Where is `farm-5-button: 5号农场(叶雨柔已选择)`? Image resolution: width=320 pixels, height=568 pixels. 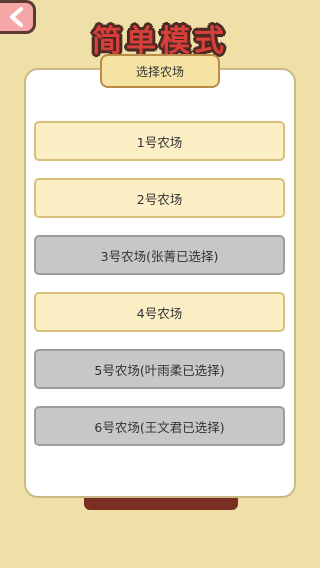
farm-5-button: 5号农场(叶雨柔已选择) is located at coordinates (159, 369).